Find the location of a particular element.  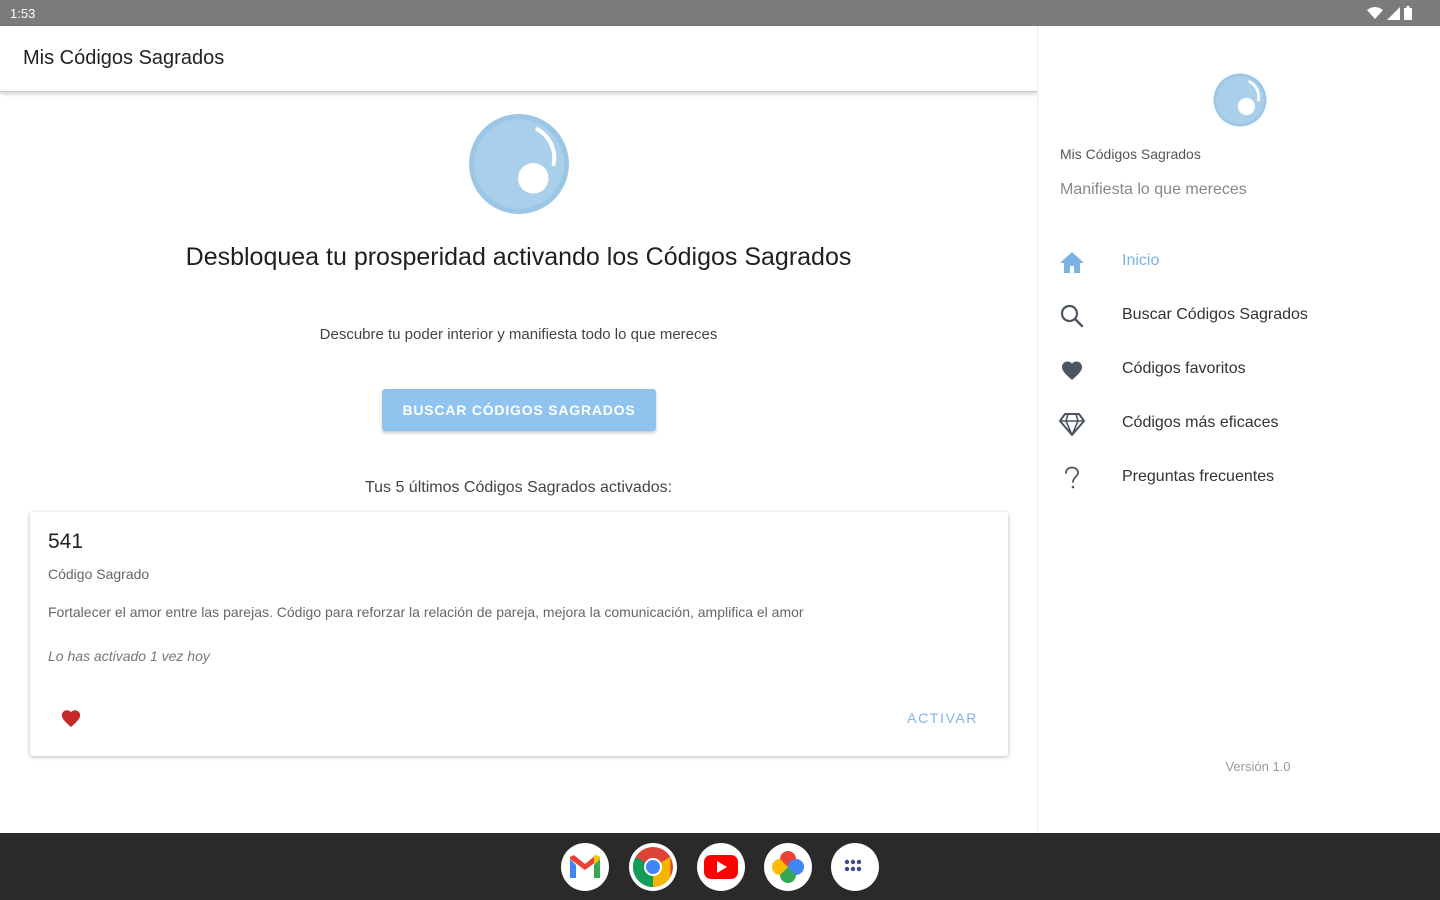

photos-icon is located at coordinates (788, 867).